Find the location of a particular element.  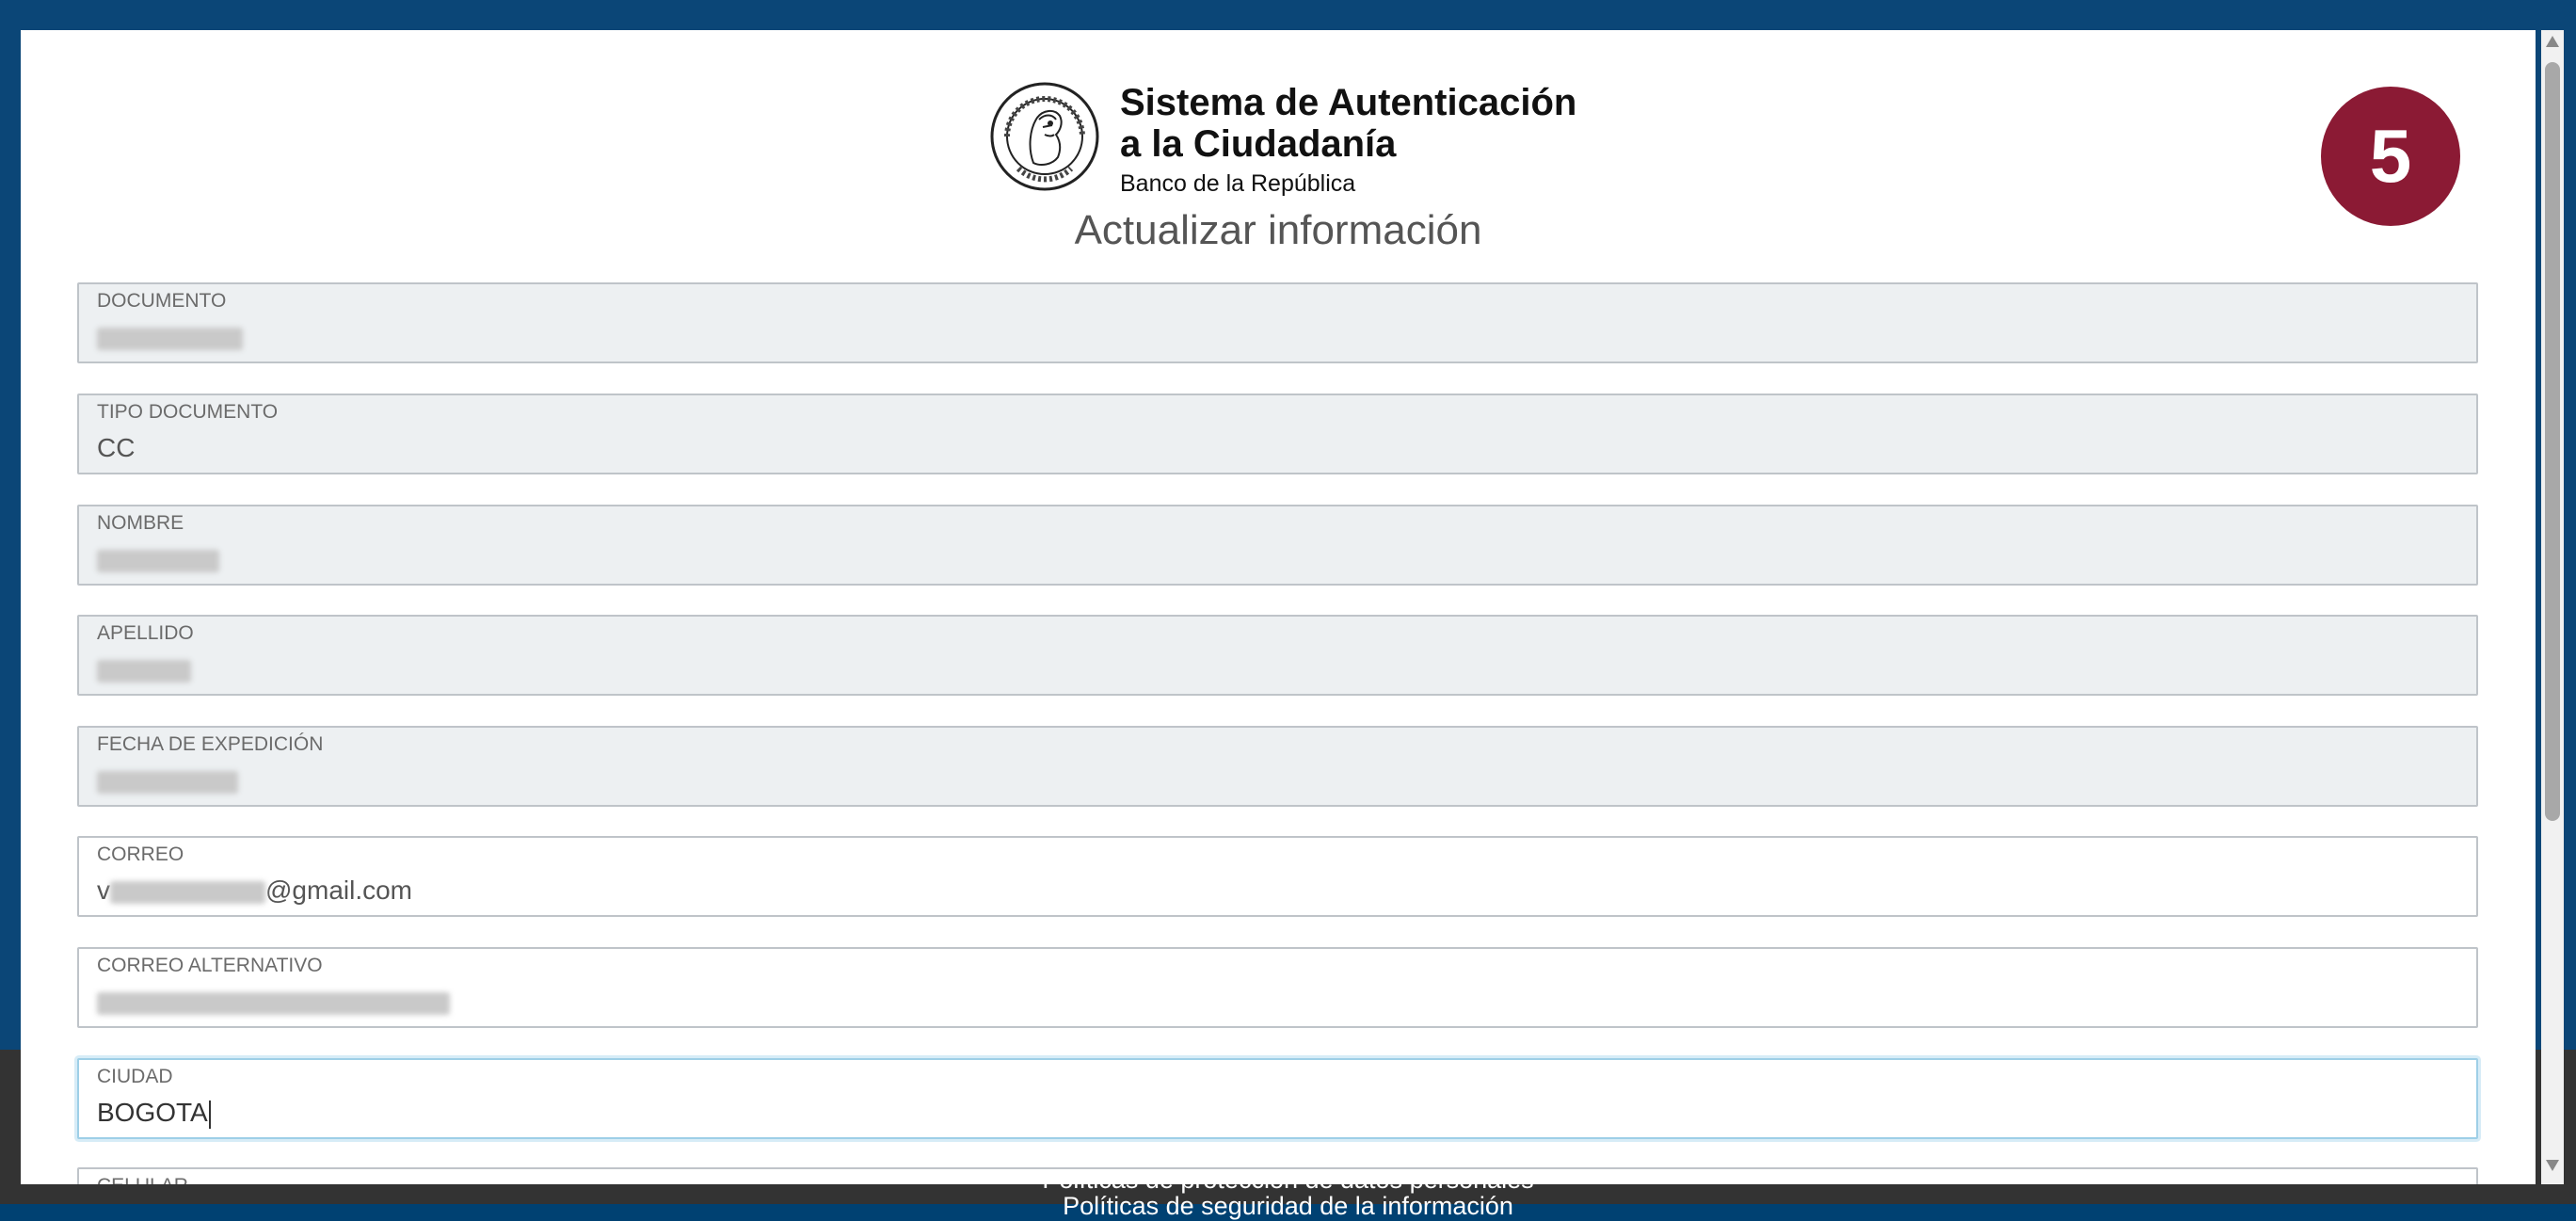

apellido-value is located at coordinates (144, 669).